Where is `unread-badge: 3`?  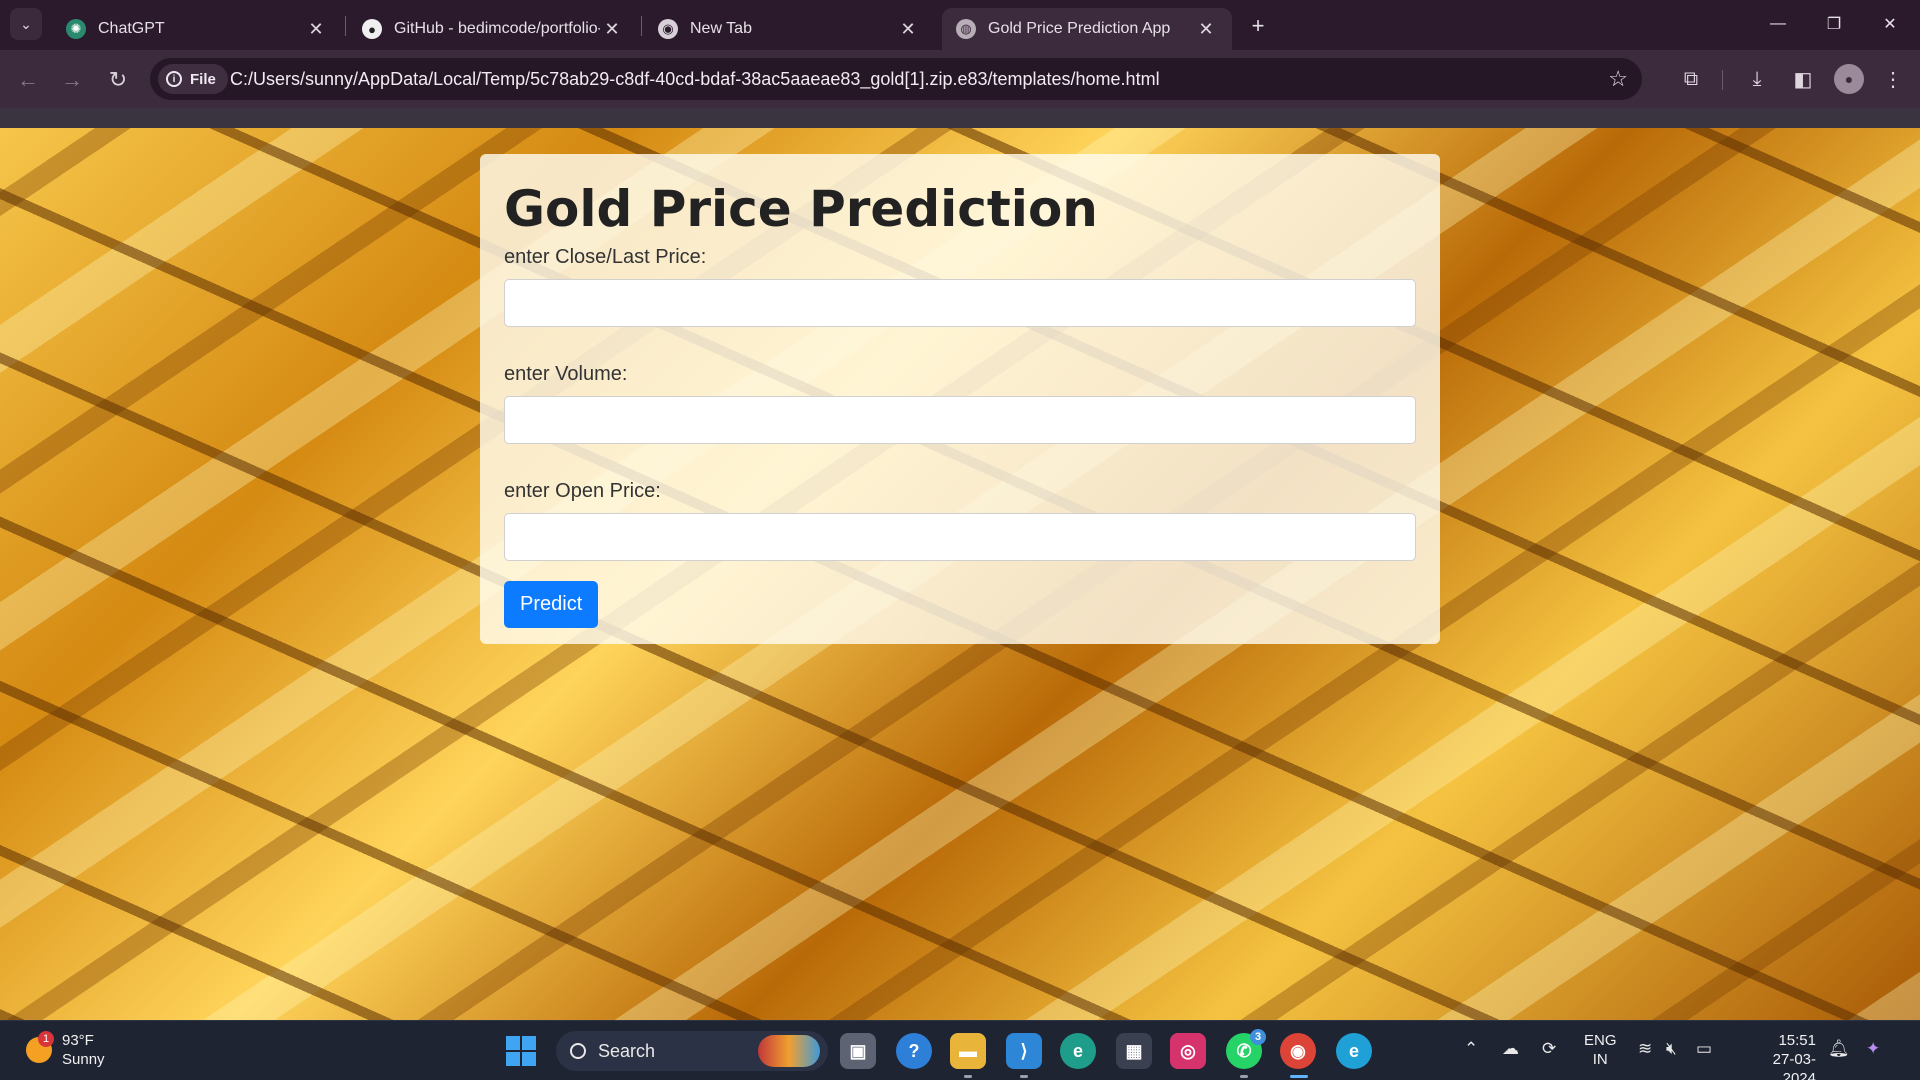
unread-badge: 3 is located at coordinates (1258, 1037).